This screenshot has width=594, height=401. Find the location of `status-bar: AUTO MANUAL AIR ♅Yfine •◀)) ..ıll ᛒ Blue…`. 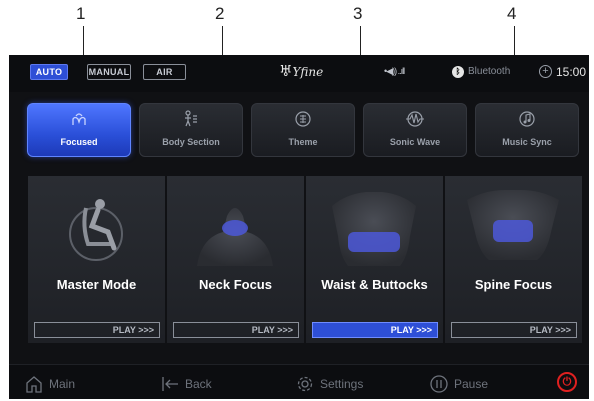

status-bar: AUTO MANUAL AIR ♅Yfine •◀)) ..ıll ᛒ Blue… is located at coordinates (299, 73).